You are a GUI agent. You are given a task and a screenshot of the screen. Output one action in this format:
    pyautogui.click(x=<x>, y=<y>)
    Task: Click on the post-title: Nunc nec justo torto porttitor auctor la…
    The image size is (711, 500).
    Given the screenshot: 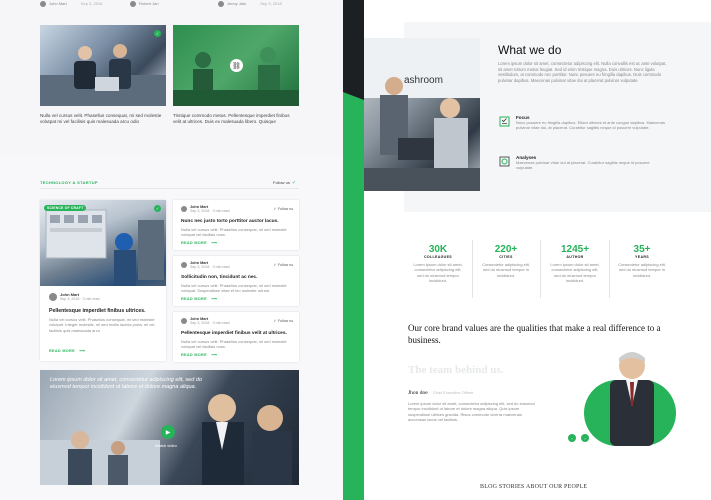 What is the action you would take?
    pyautogui.click(x=237, y=222)
    